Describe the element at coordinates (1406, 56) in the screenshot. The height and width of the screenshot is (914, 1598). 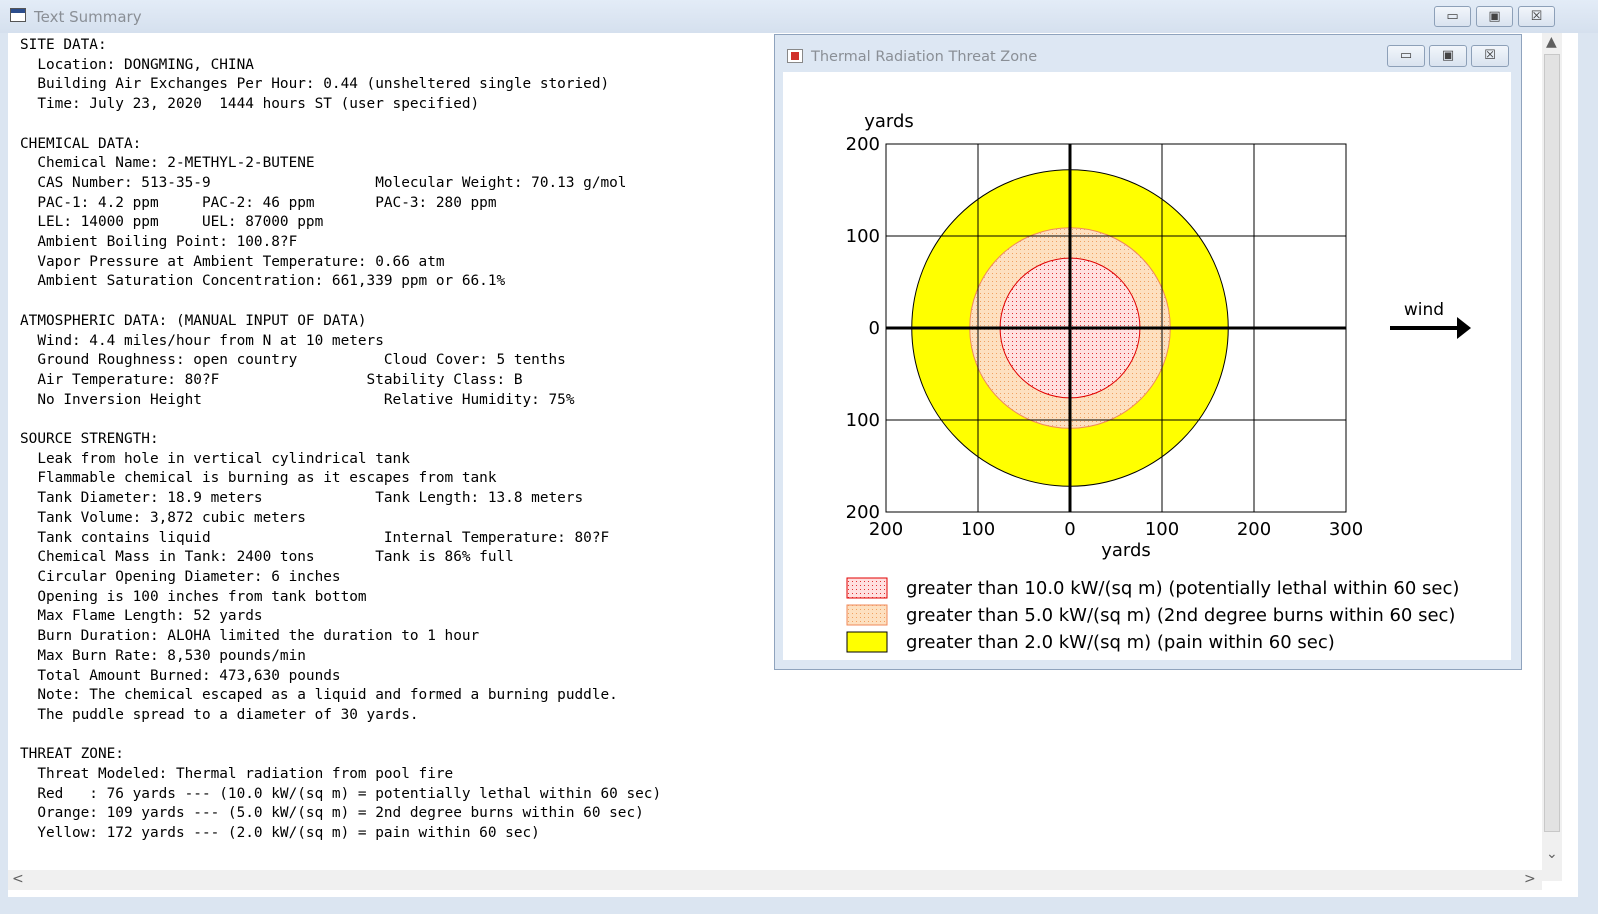
I see `threat-zone-minimize-button: ▭` at that location.